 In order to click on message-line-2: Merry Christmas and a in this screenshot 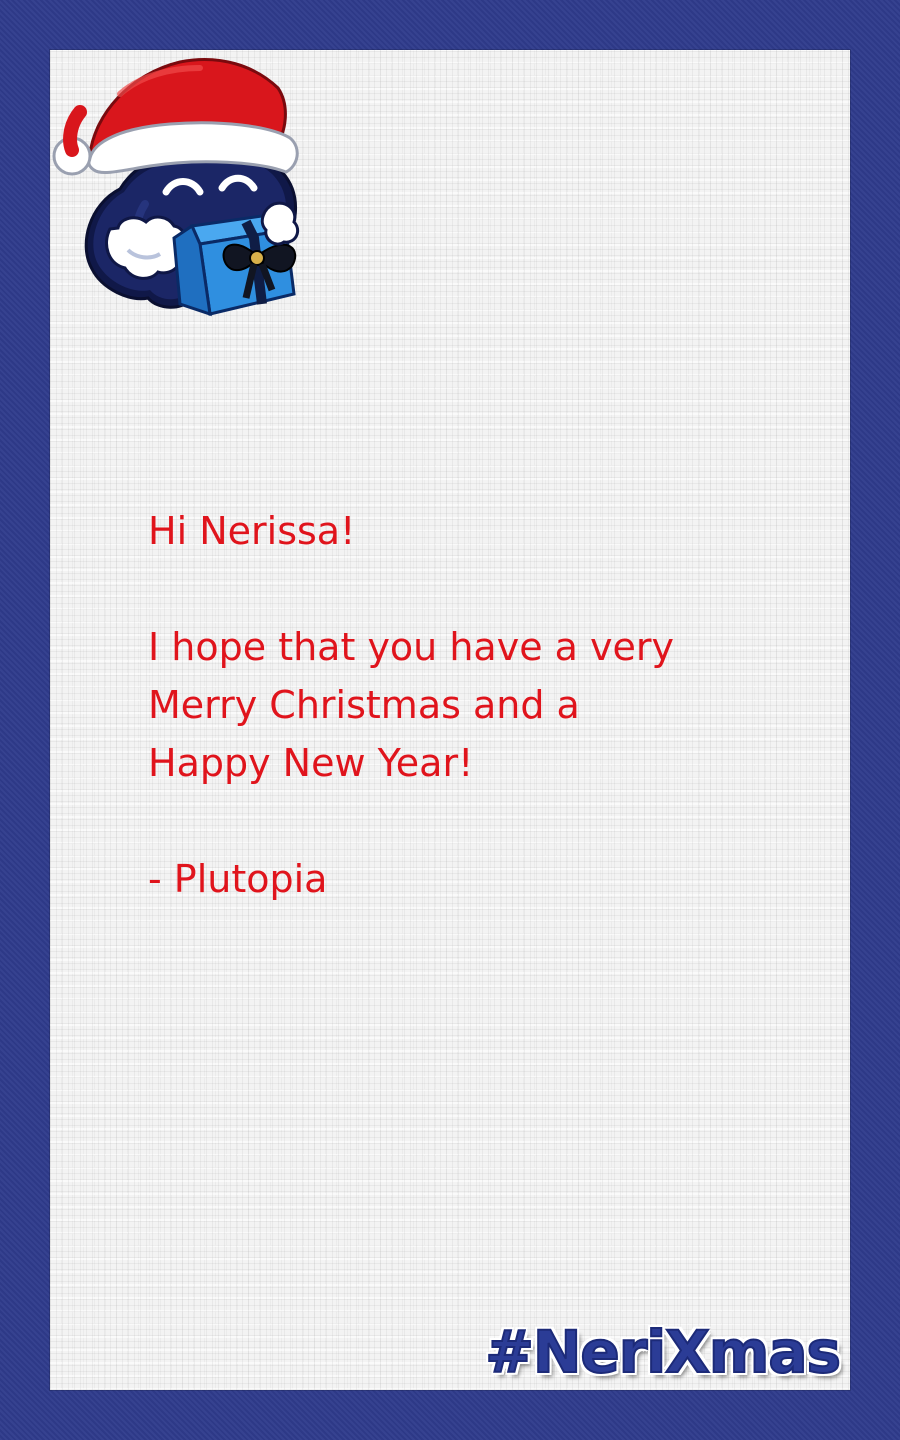, I will do `click(364, 705)`.